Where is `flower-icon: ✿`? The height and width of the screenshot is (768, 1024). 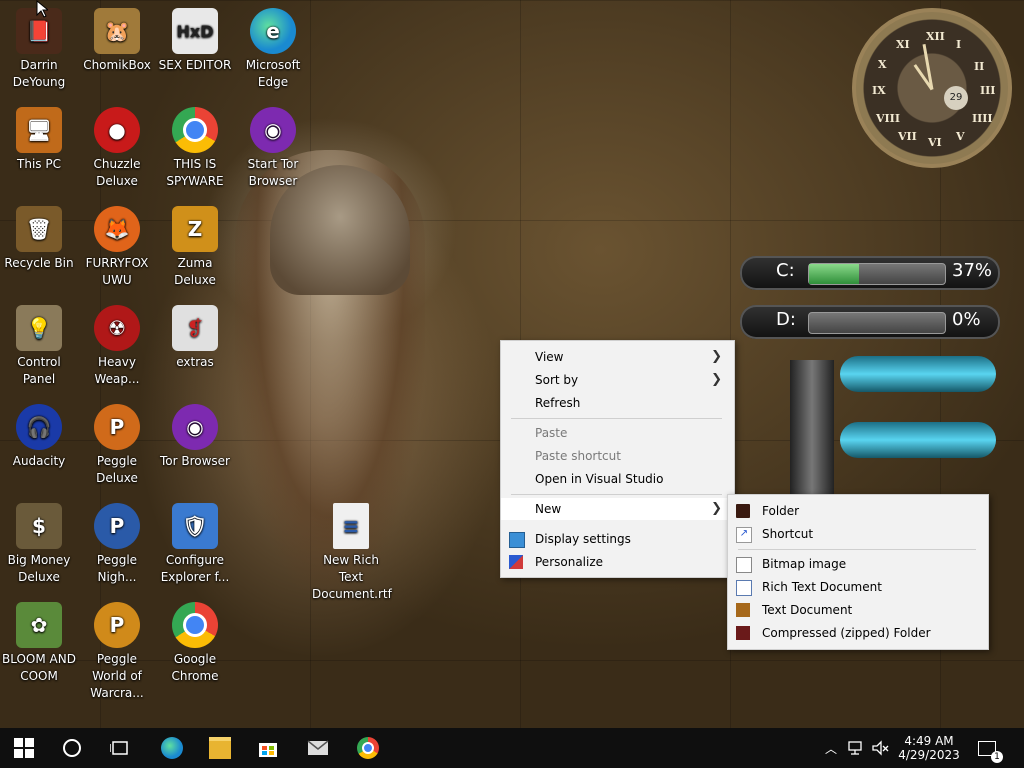
flower-icon: ✿ is located at coordinates (39, 625).